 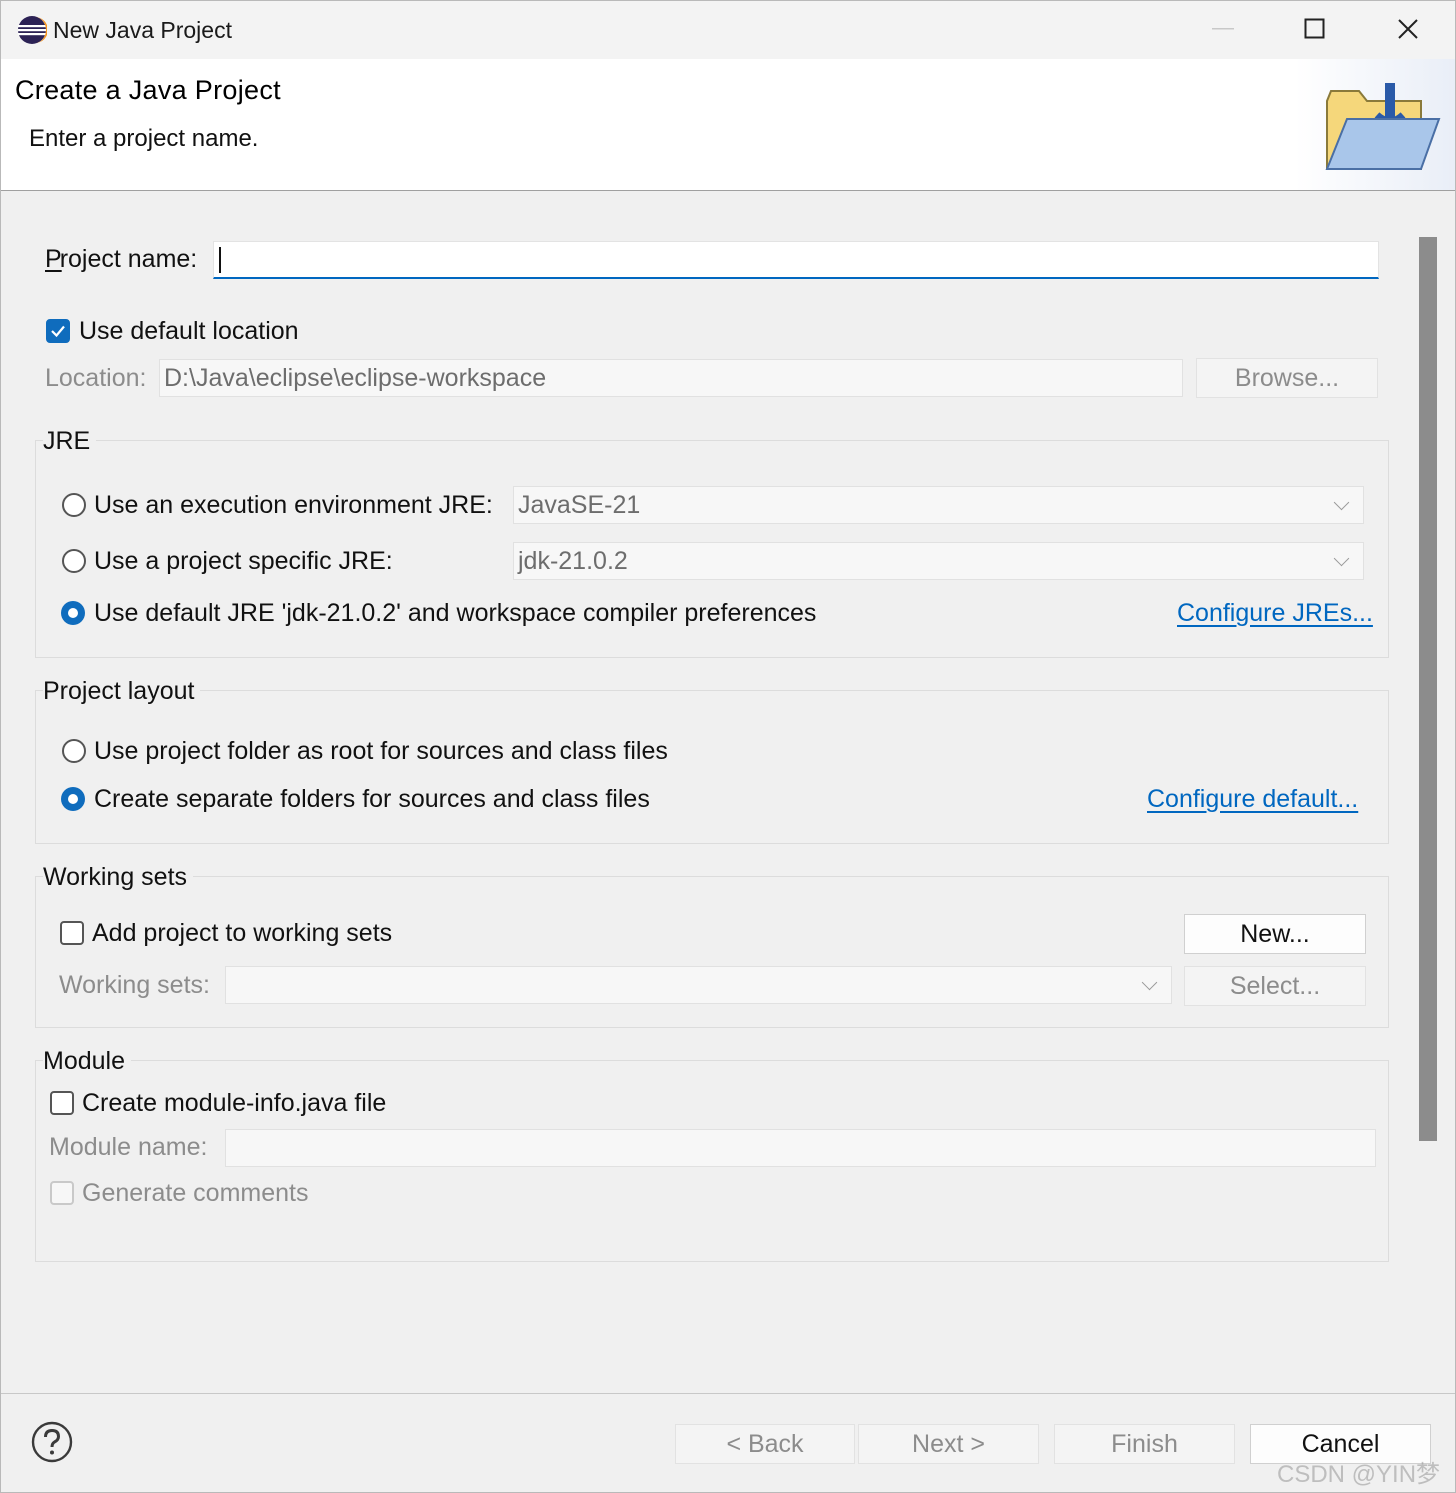 What do you see at coordinates (1144, 1444) in the screenshot?
I see `finish-button: Finish` at bounding box center [1144, 1444].